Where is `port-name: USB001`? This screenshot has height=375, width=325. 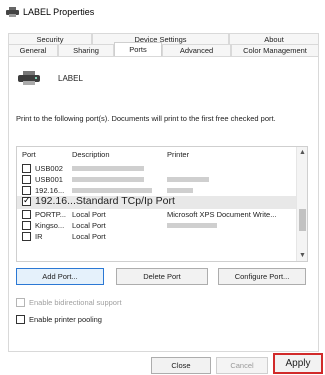 port-name: USB001 is located at coordinates (49, 179).